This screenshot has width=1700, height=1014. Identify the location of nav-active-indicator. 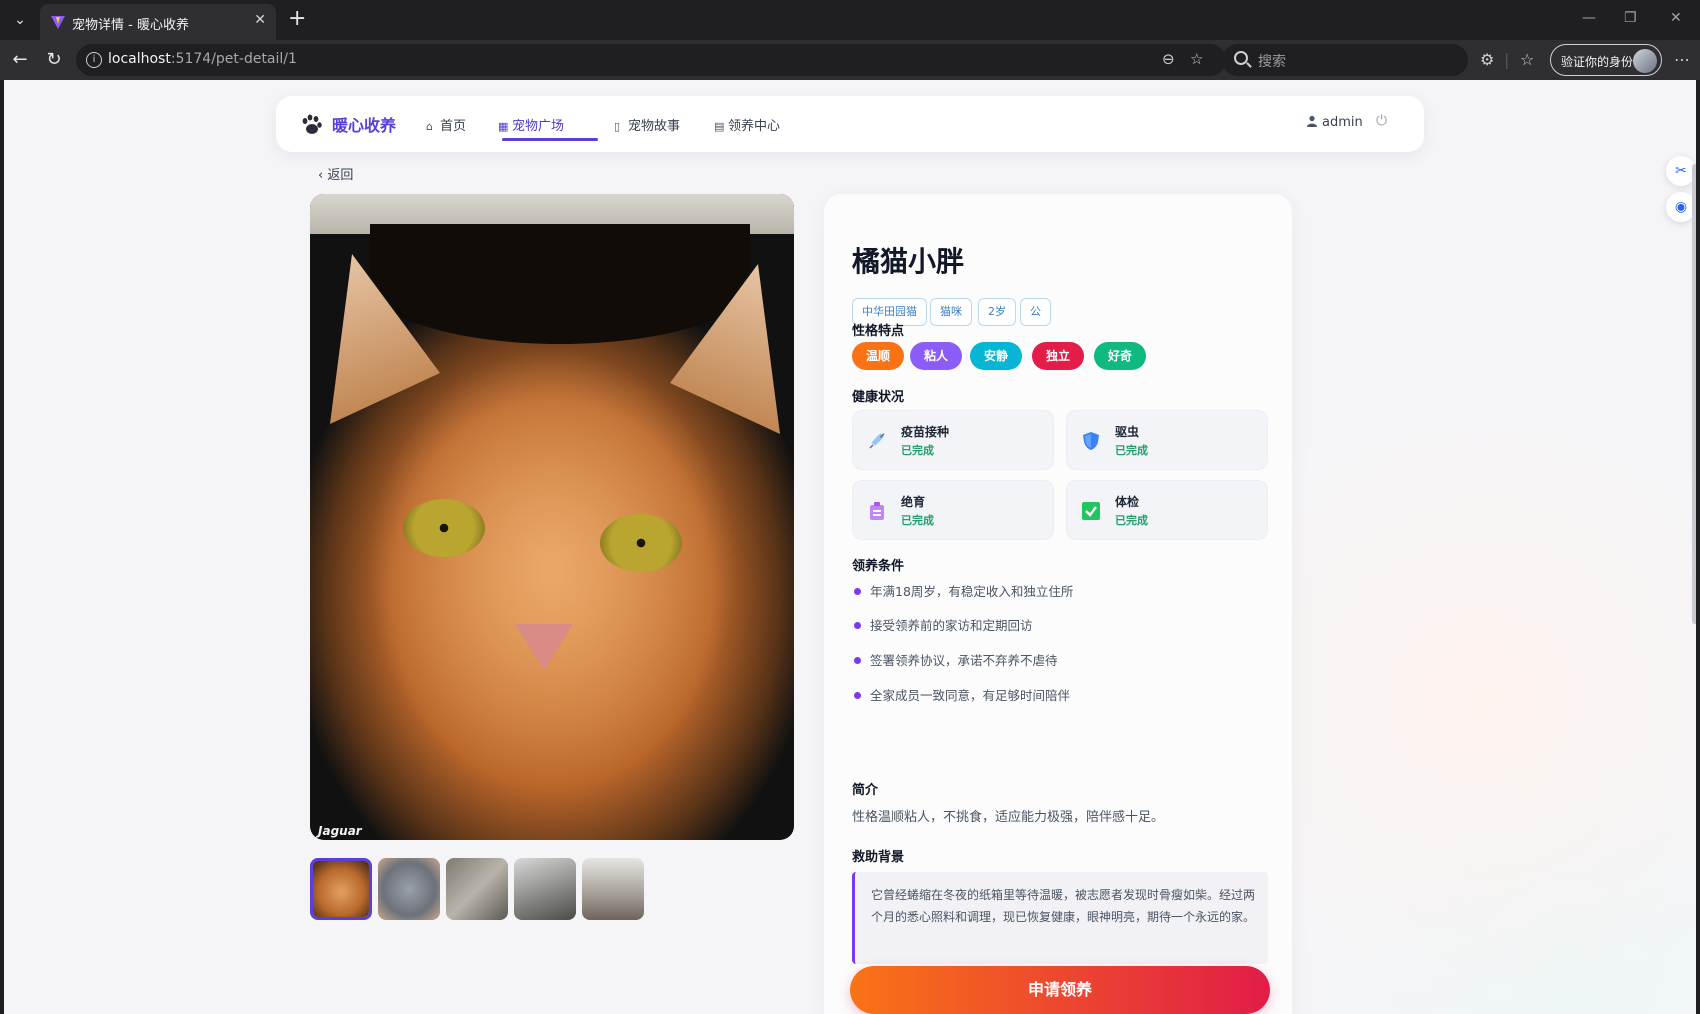
(550, 139).